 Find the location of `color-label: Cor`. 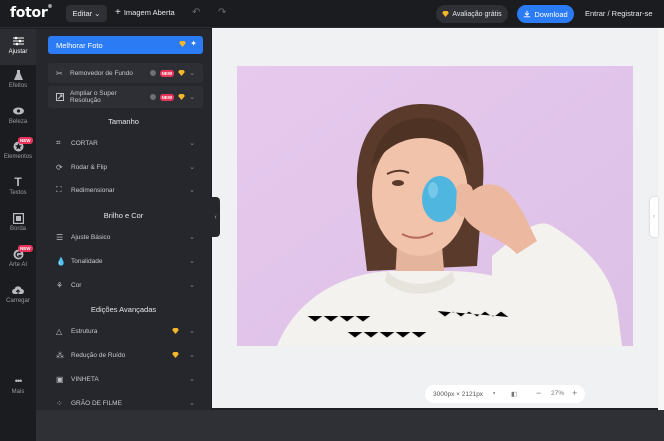

color-label: Cor is located at coordinates (76, 285).